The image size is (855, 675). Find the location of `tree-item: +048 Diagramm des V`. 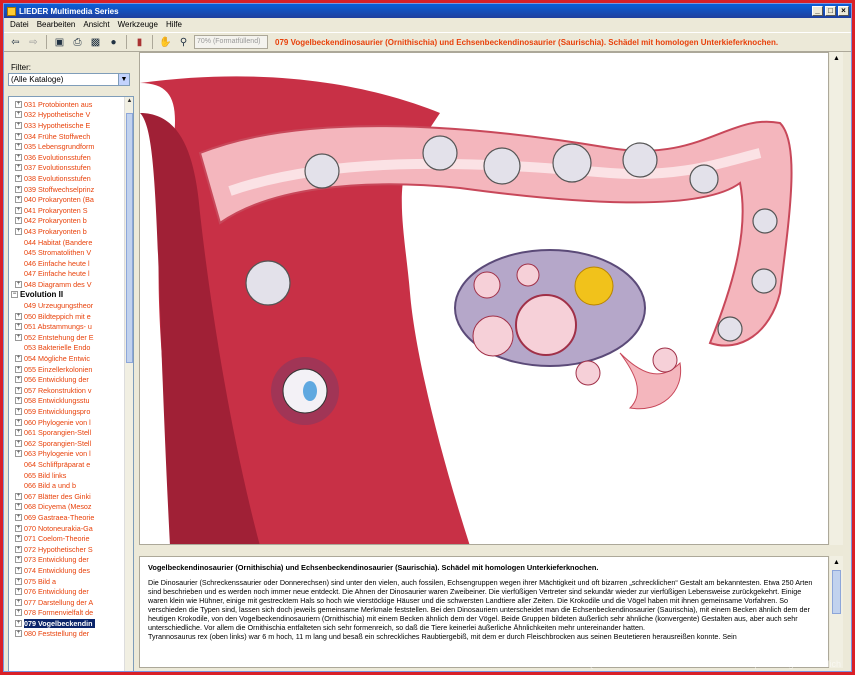

tree-item: +048 Diagramm des V is located at coordinates (67, 284).